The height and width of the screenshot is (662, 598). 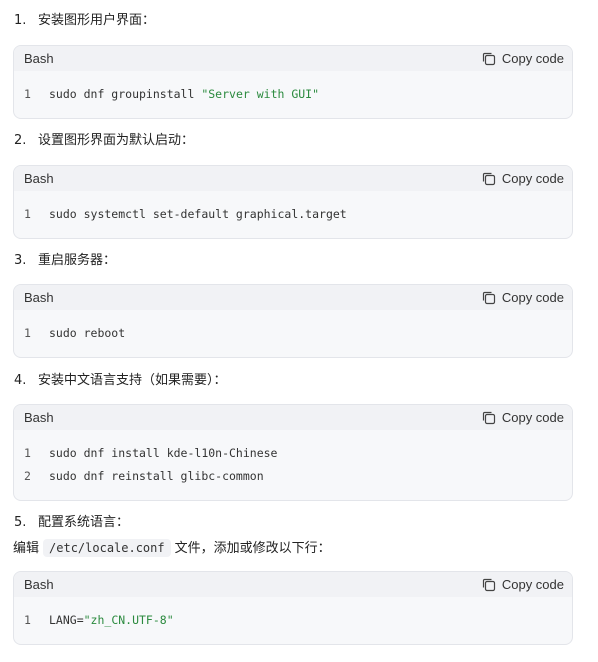 What do you see at coordinates (128, 620) in the screenshot?
I see `code-string: "zh_CN.UTF-8"` at bounding box center [128, 620].